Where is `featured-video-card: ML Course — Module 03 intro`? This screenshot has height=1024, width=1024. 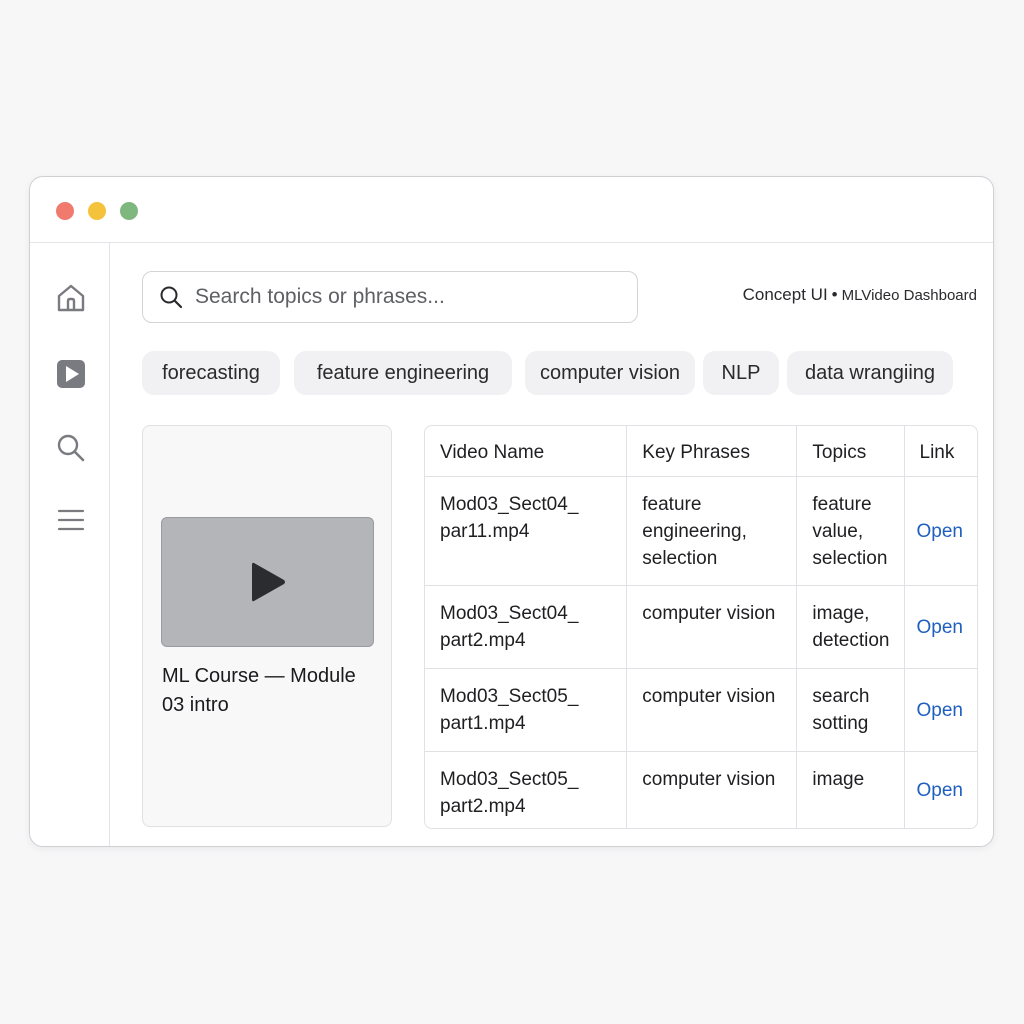 featured-video-card: ML Course — Module 03 intro is located at coordinates (267, 626).